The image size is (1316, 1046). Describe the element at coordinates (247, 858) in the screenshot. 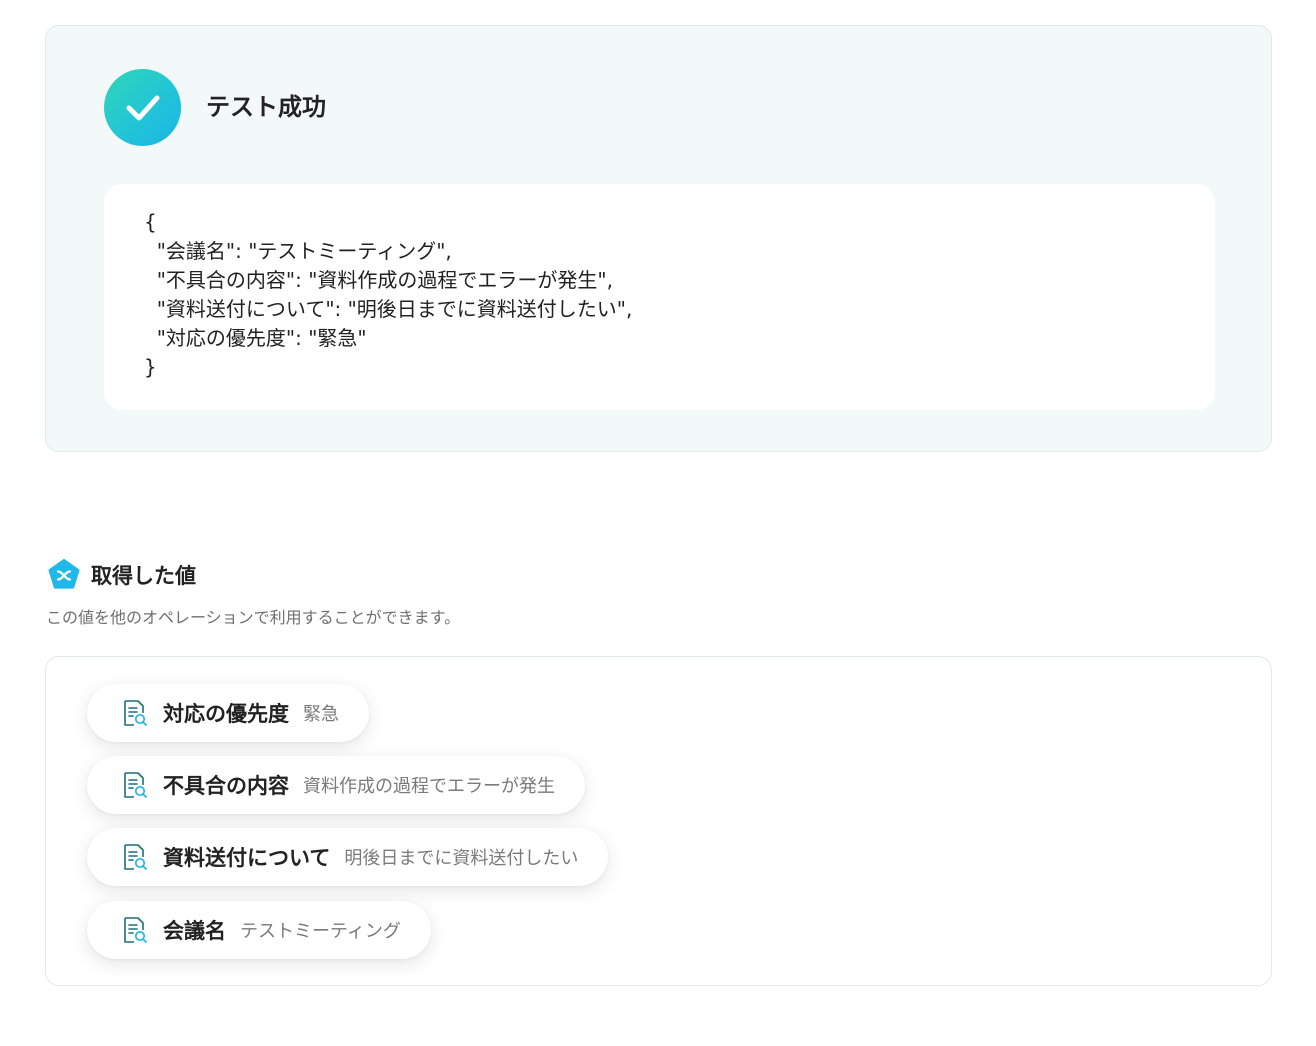

I see `value-chip-label: 資料送付について` at that location.